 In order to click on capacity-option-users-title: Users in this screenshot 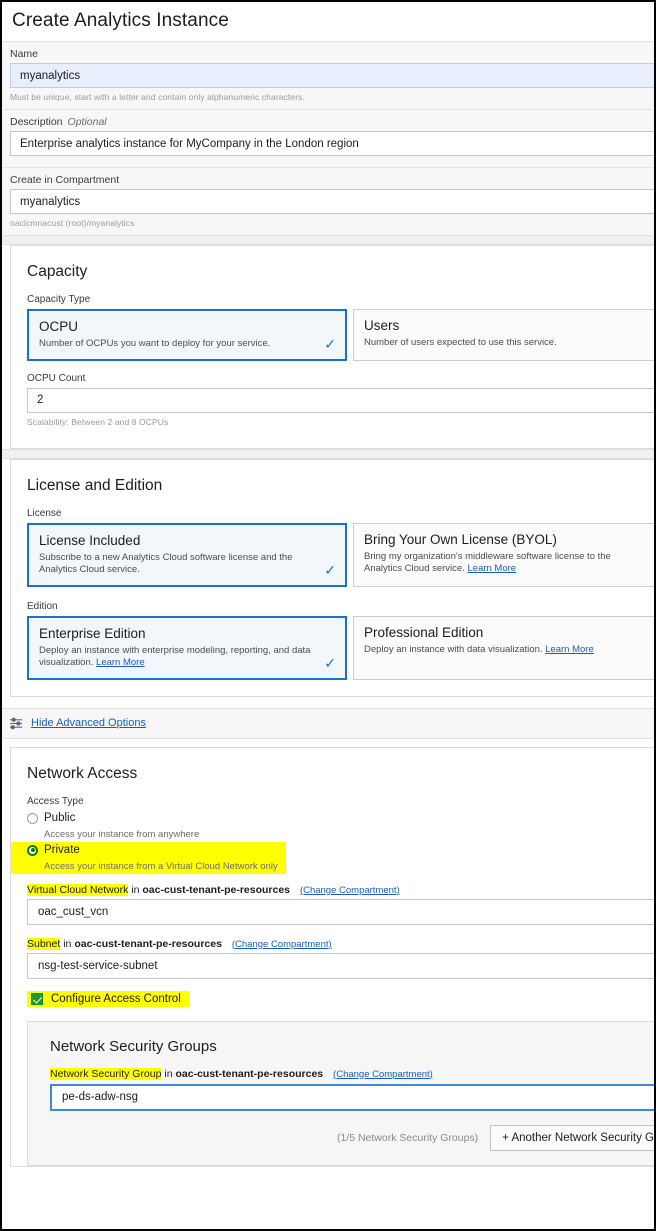, I will do `click(382, 325)`.